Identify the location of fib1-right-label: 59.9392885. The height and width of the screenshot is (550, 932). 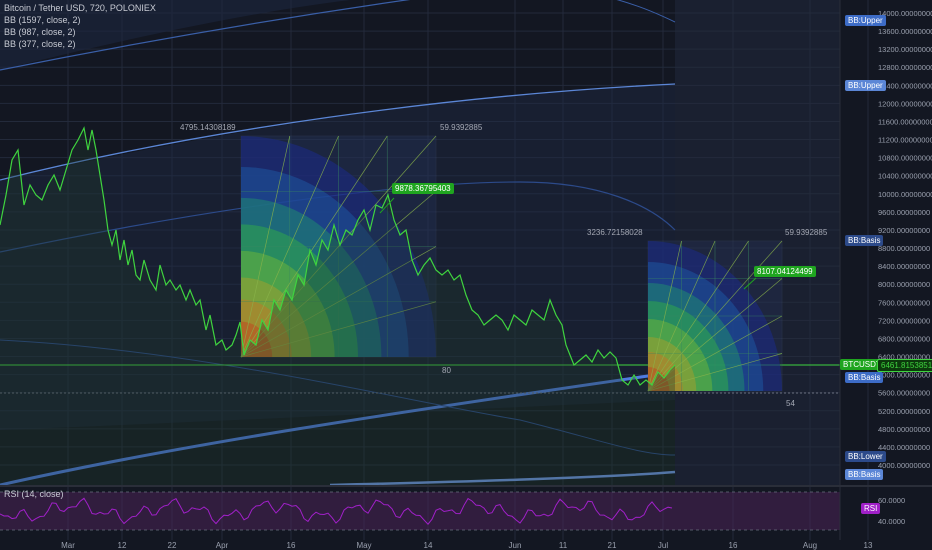
(461, 127).